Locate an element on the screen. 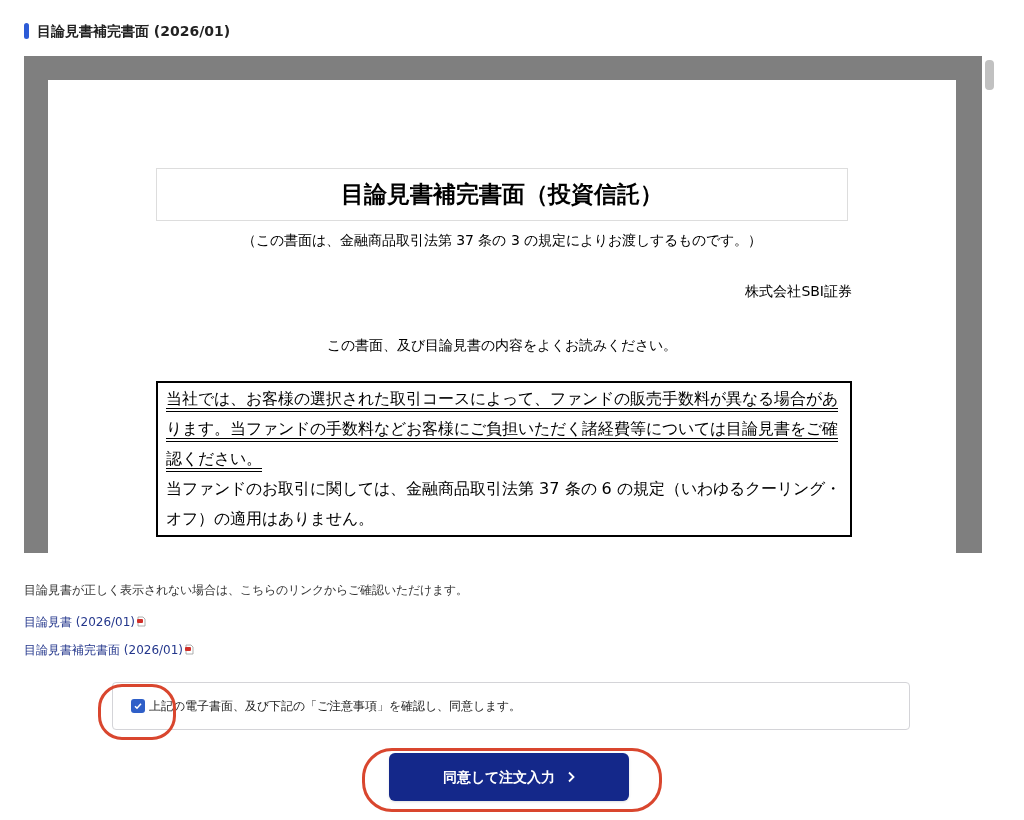 Image resolution: width=1024 pixels, height=820 pixels. agreement-checkbox is located at coordinates (138, 706).